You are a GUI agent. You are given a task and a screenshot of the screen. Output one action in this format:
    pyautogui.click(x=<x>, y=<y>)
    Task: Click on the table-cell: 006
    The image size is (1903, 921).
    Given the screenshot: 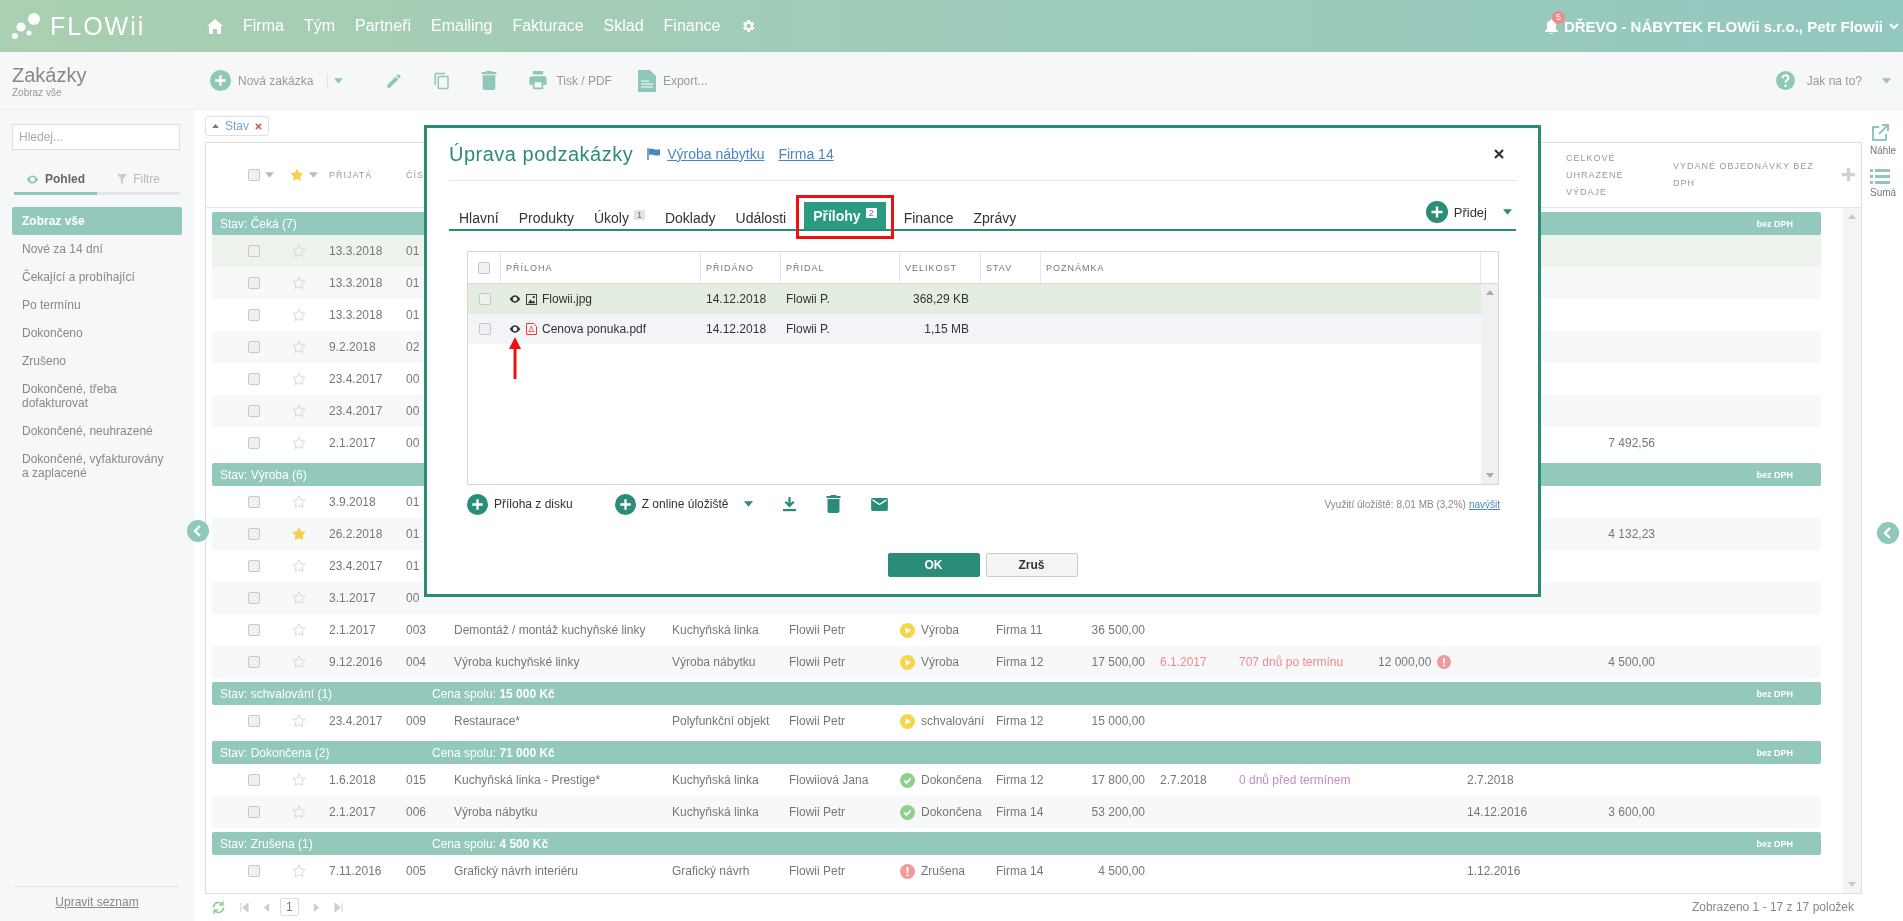 What is the action you would take?
    pyautogui.click(x=416, y=812)
    